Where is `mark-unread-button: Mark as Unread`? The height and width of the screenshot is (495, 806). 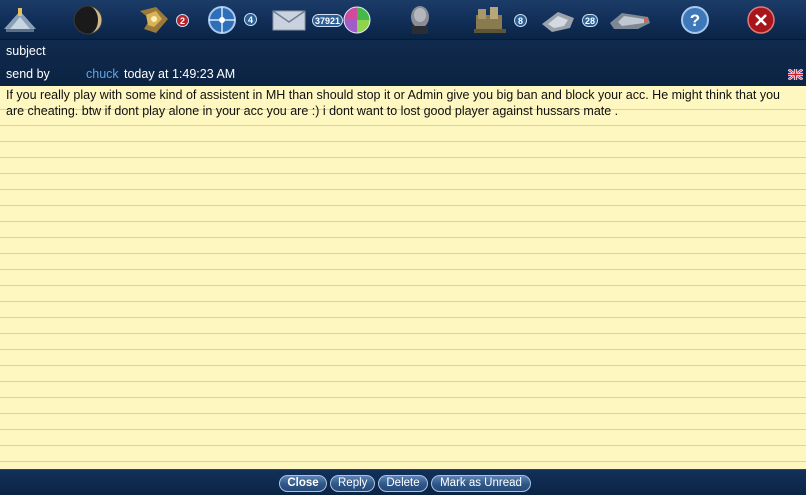
mark-unread-button: Mark as Unread is located at coordinates (481, 483).